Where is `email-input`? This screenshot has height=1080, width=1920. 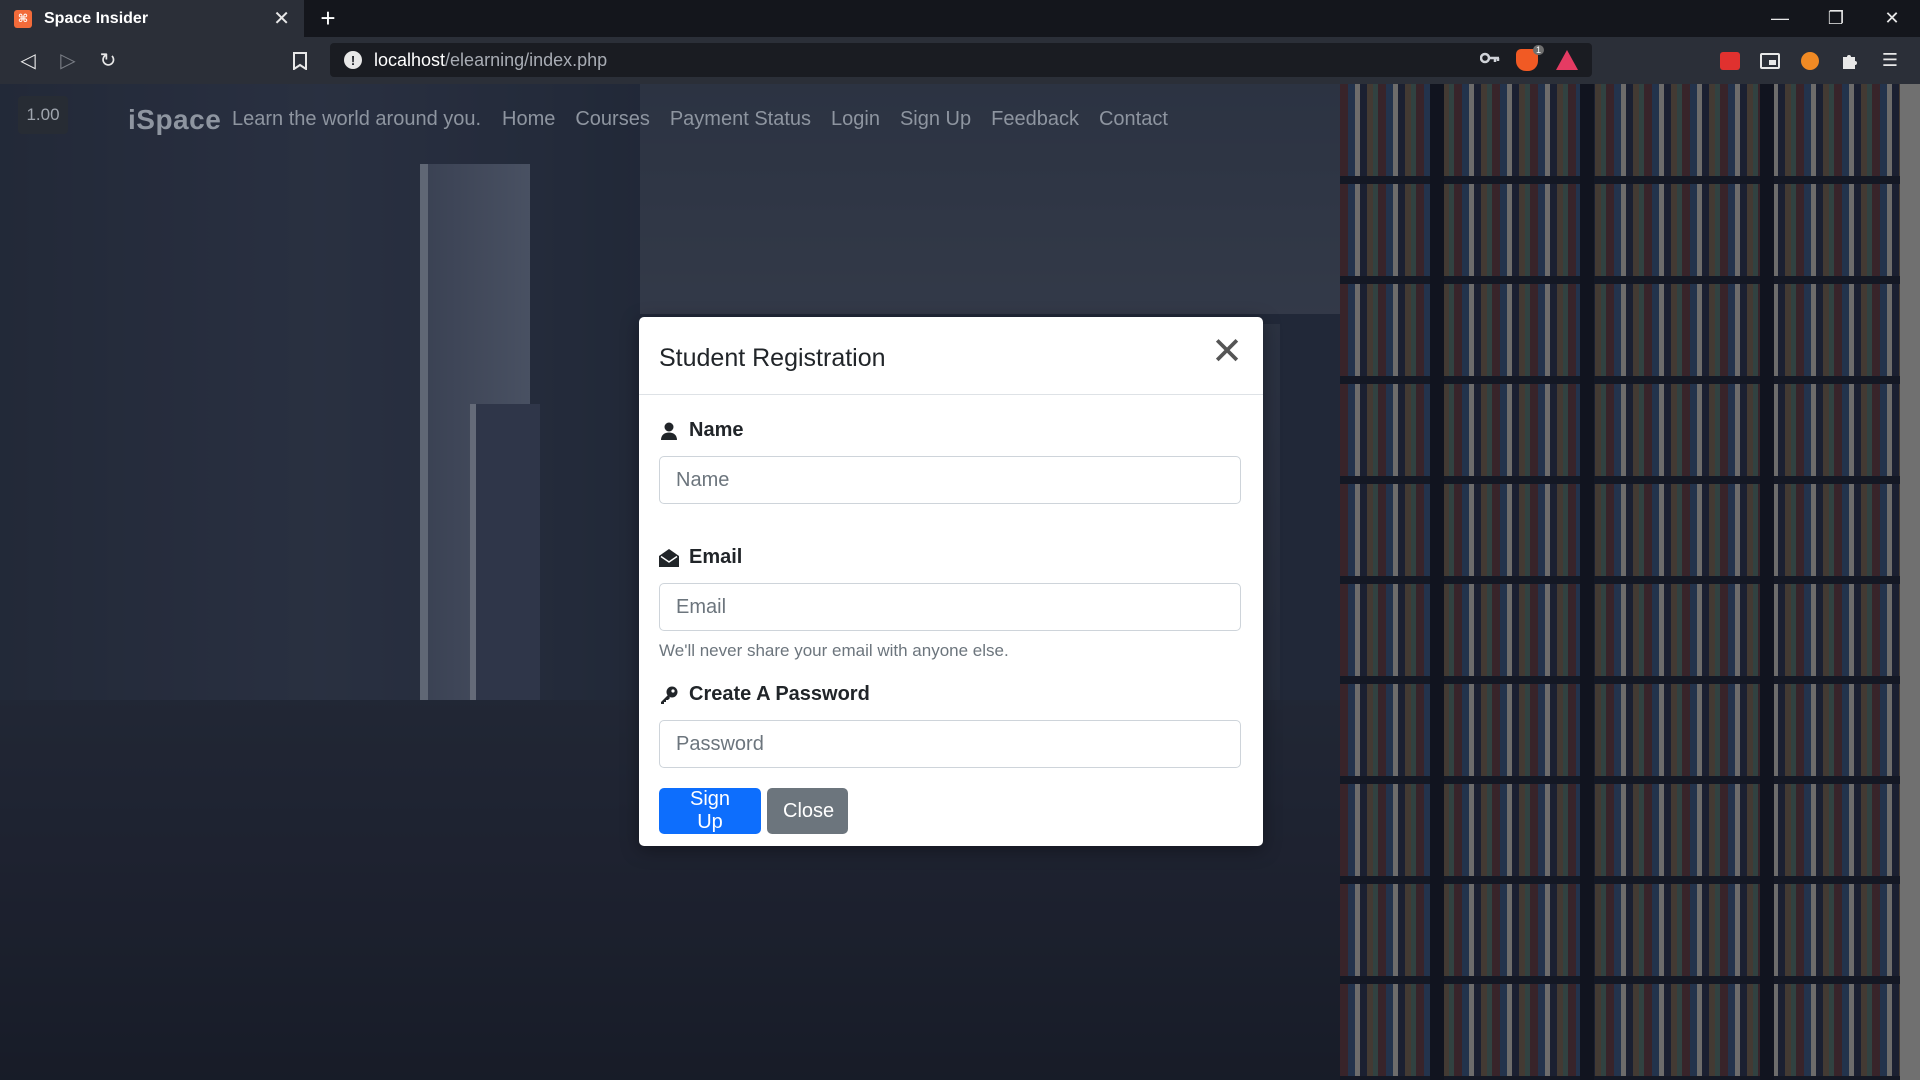 email-input is located at coordinates (950, 607).